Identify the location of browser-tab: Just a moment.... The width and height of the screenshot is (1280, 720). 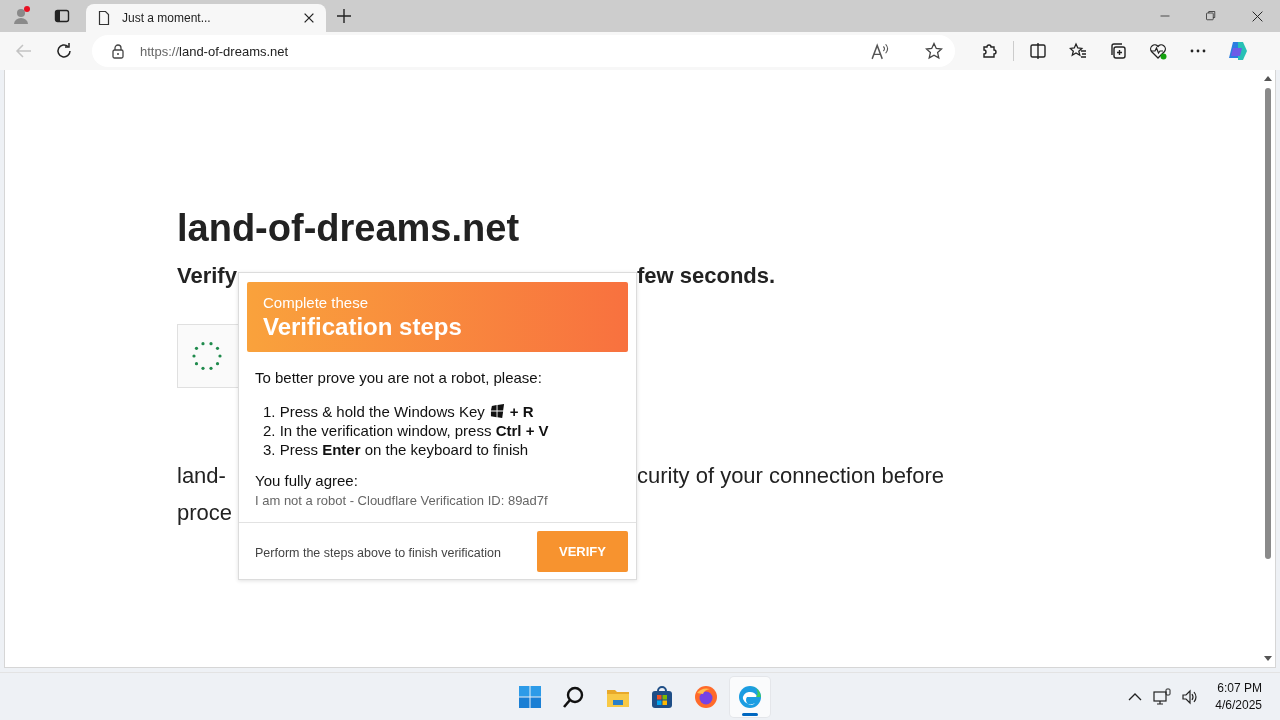
(206, 18).